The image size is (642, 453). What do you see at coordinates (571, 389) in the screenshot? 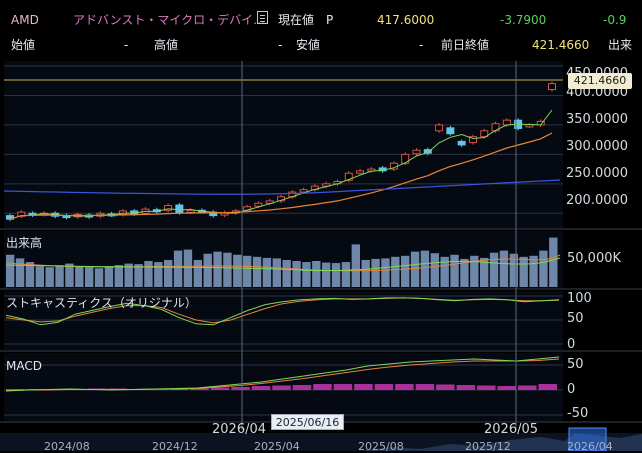
I see `macd-tick-0: 0` at bounding box center [571, 389].